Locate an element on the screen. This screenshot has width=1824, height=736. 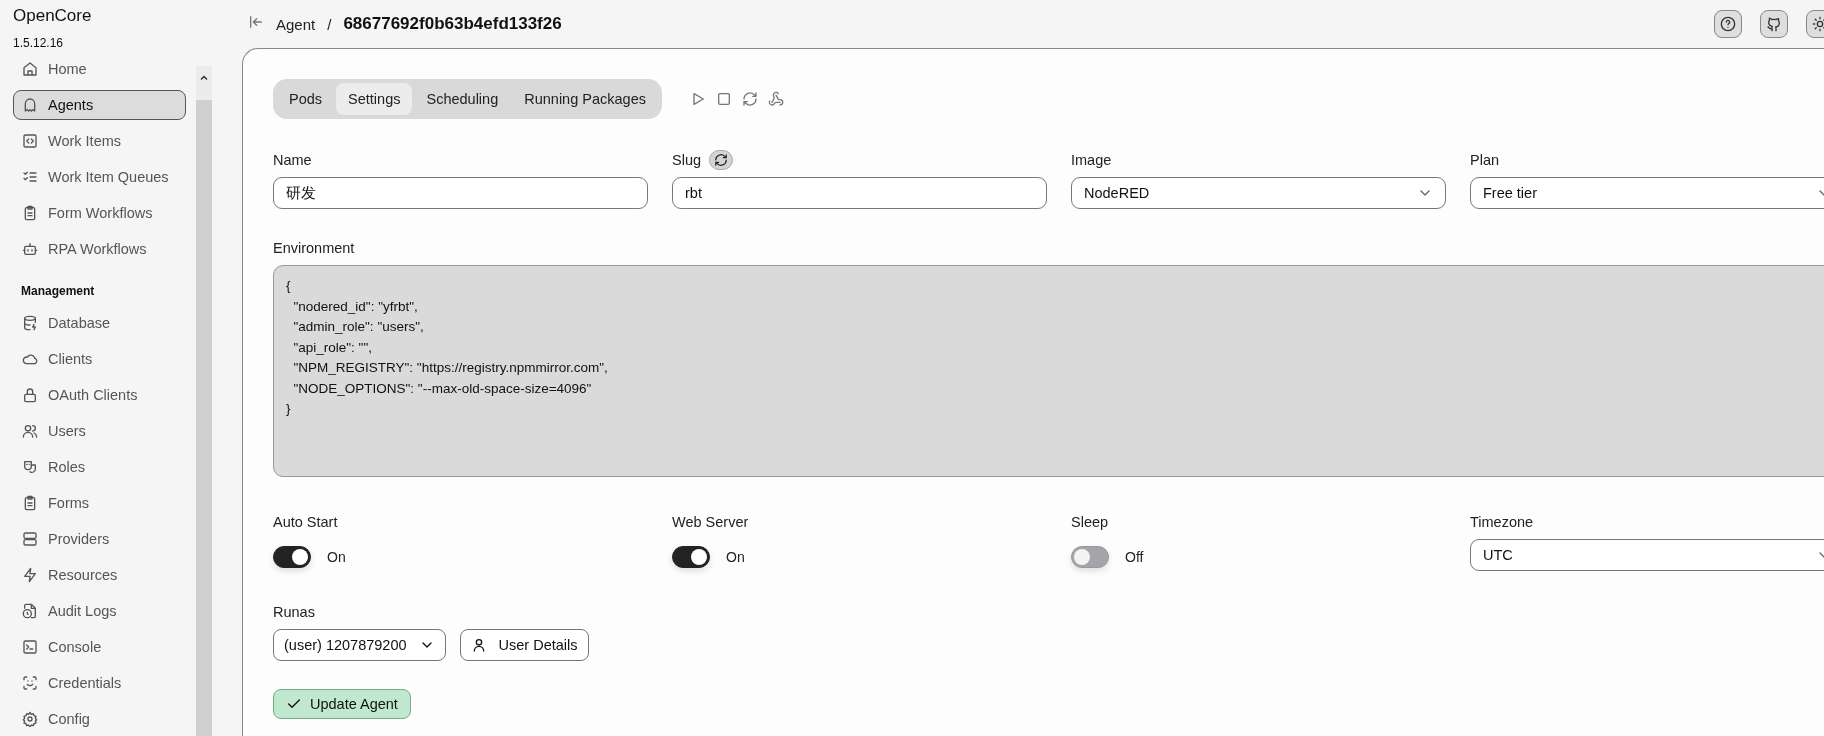
select-field: NodeRED is located at coordinates (1258, 193).